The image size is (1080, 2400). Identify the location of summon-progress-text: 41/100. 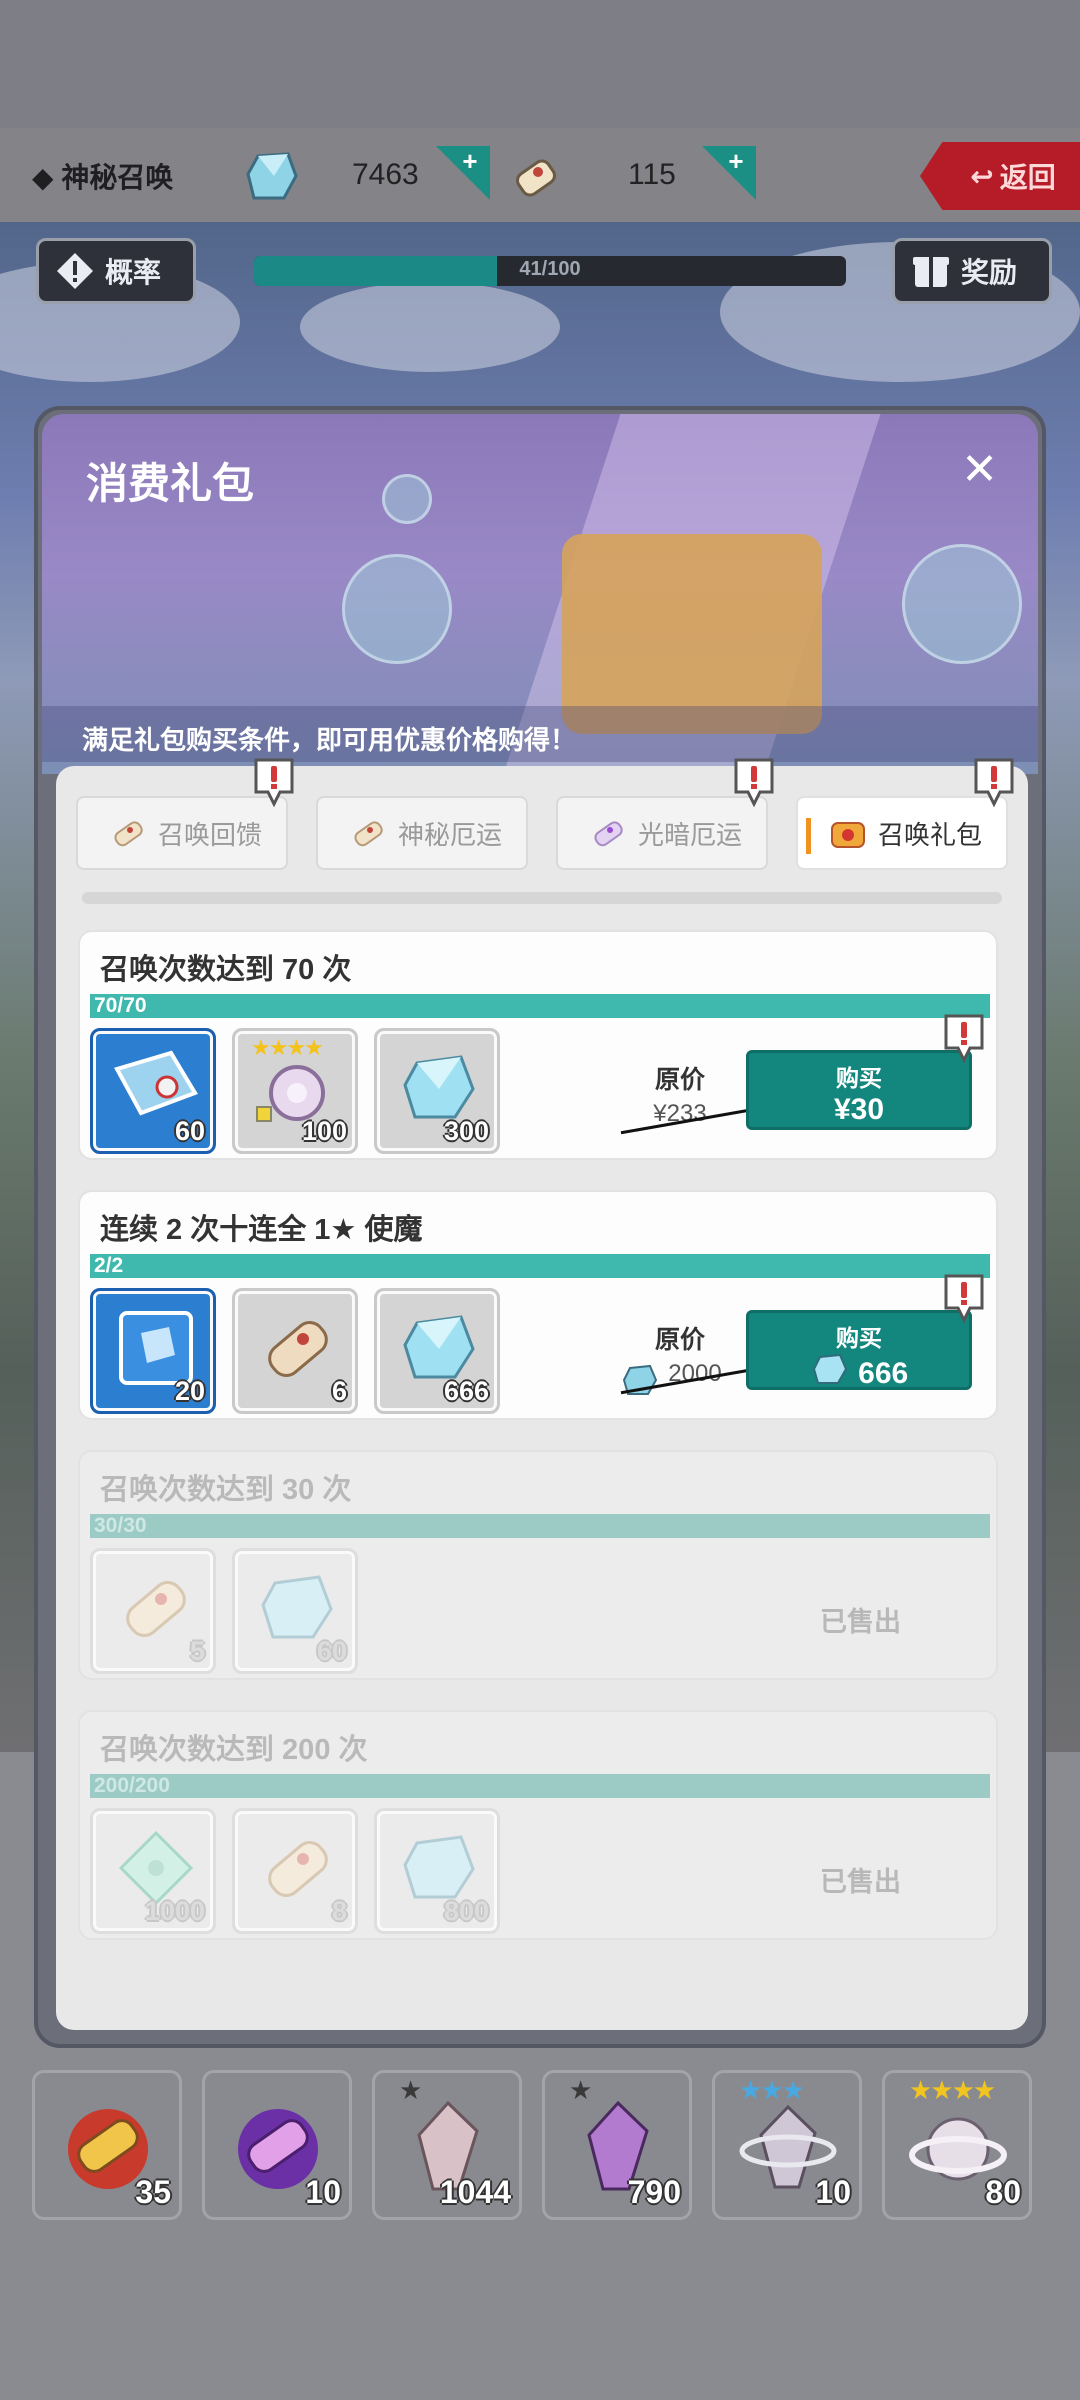
(550, 269).